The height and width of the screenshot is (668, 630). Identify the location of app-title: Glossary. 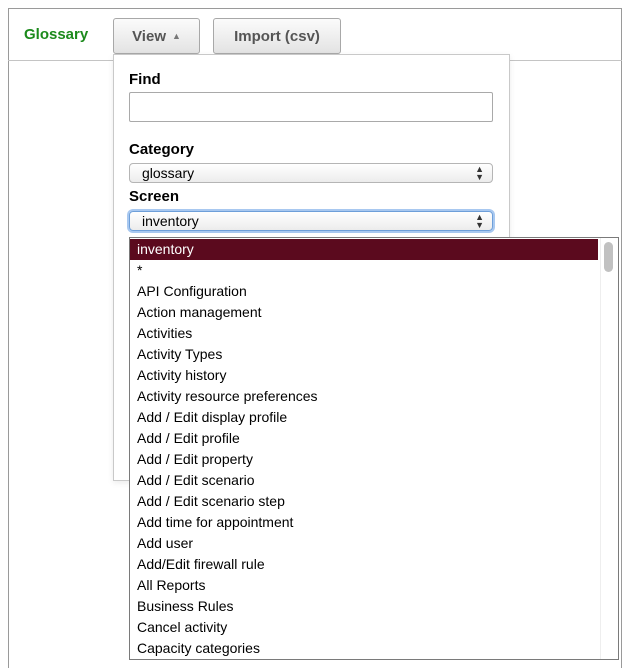
(56, 34).